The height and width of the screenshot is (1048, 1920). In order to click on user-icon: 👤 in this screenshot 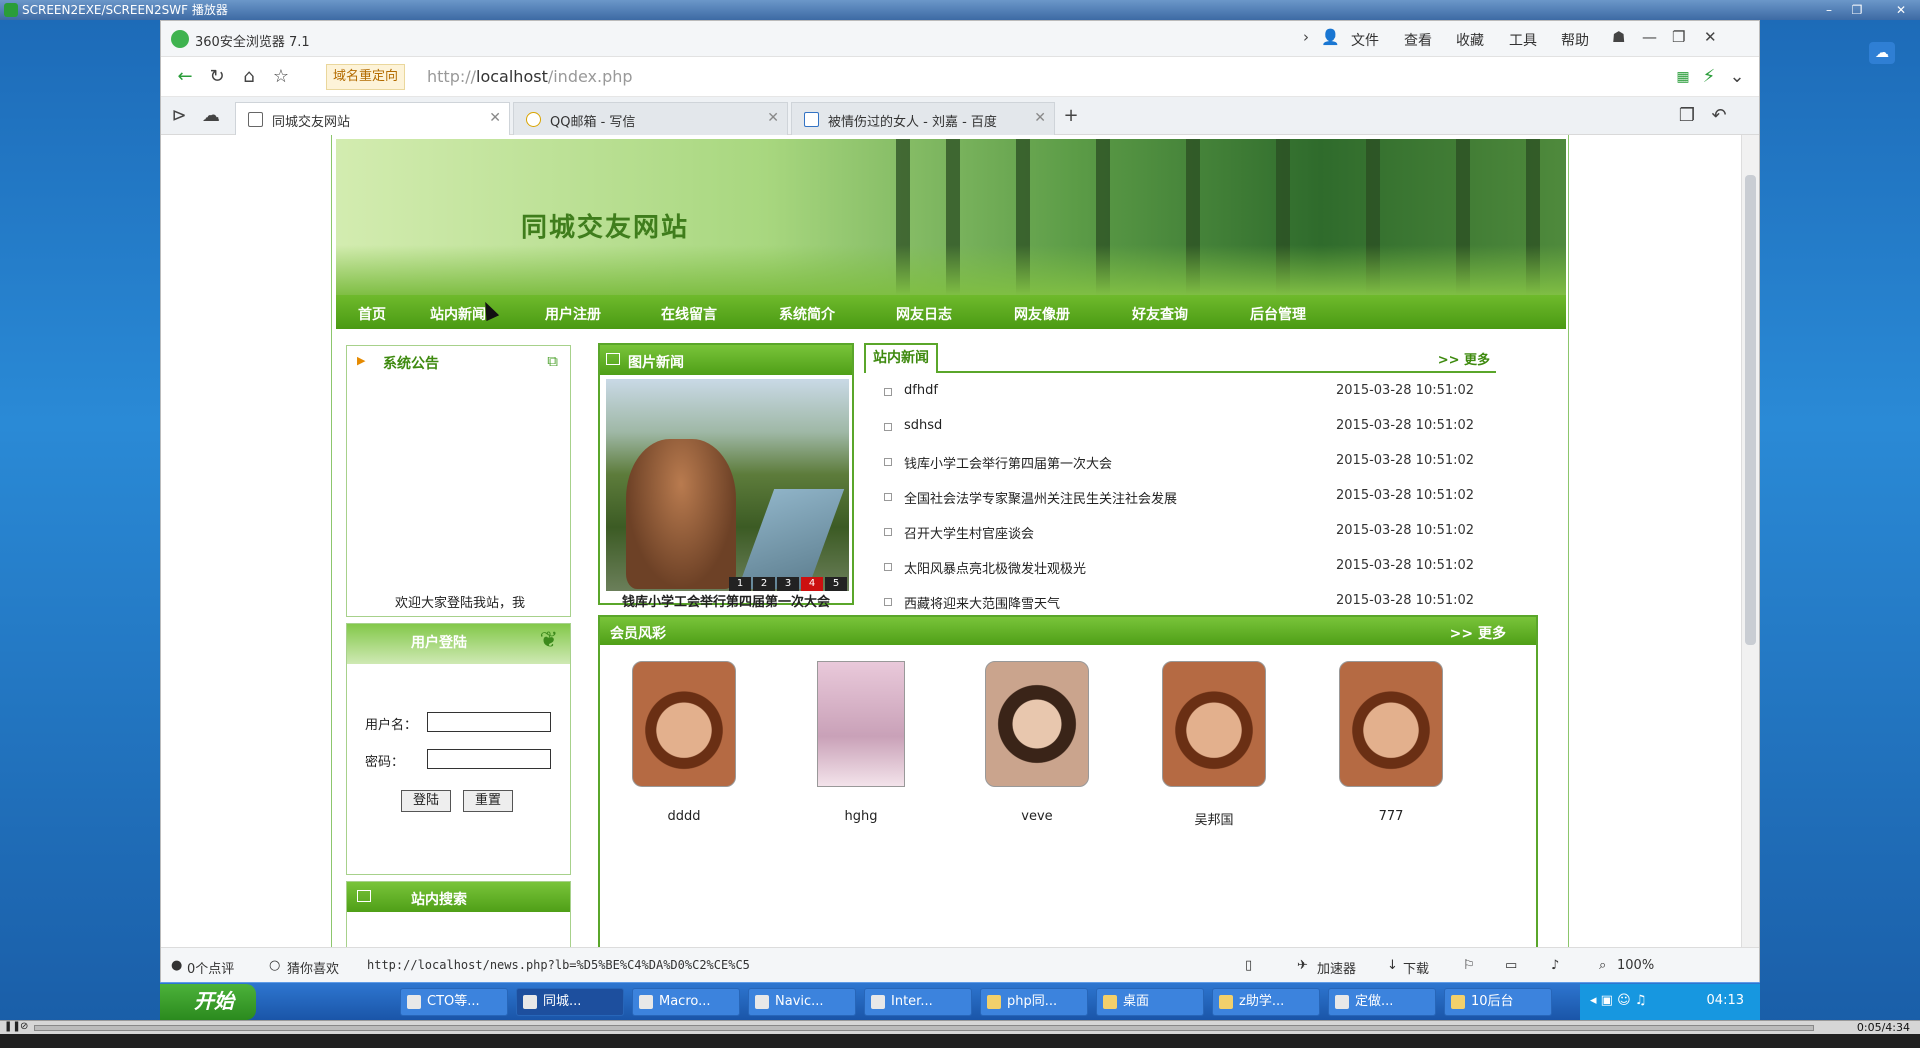, I will do `click(1330, 37)`.